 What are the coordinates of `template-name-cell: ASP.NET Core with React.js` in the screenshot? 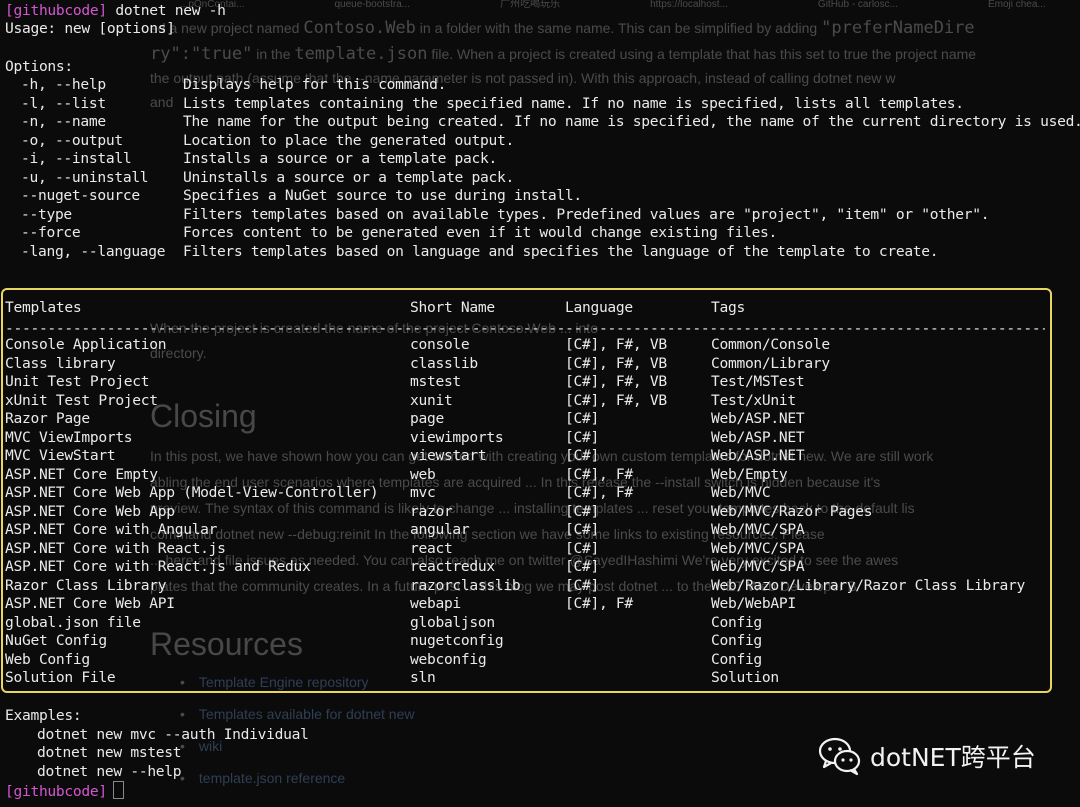 It's located at (115, 548).